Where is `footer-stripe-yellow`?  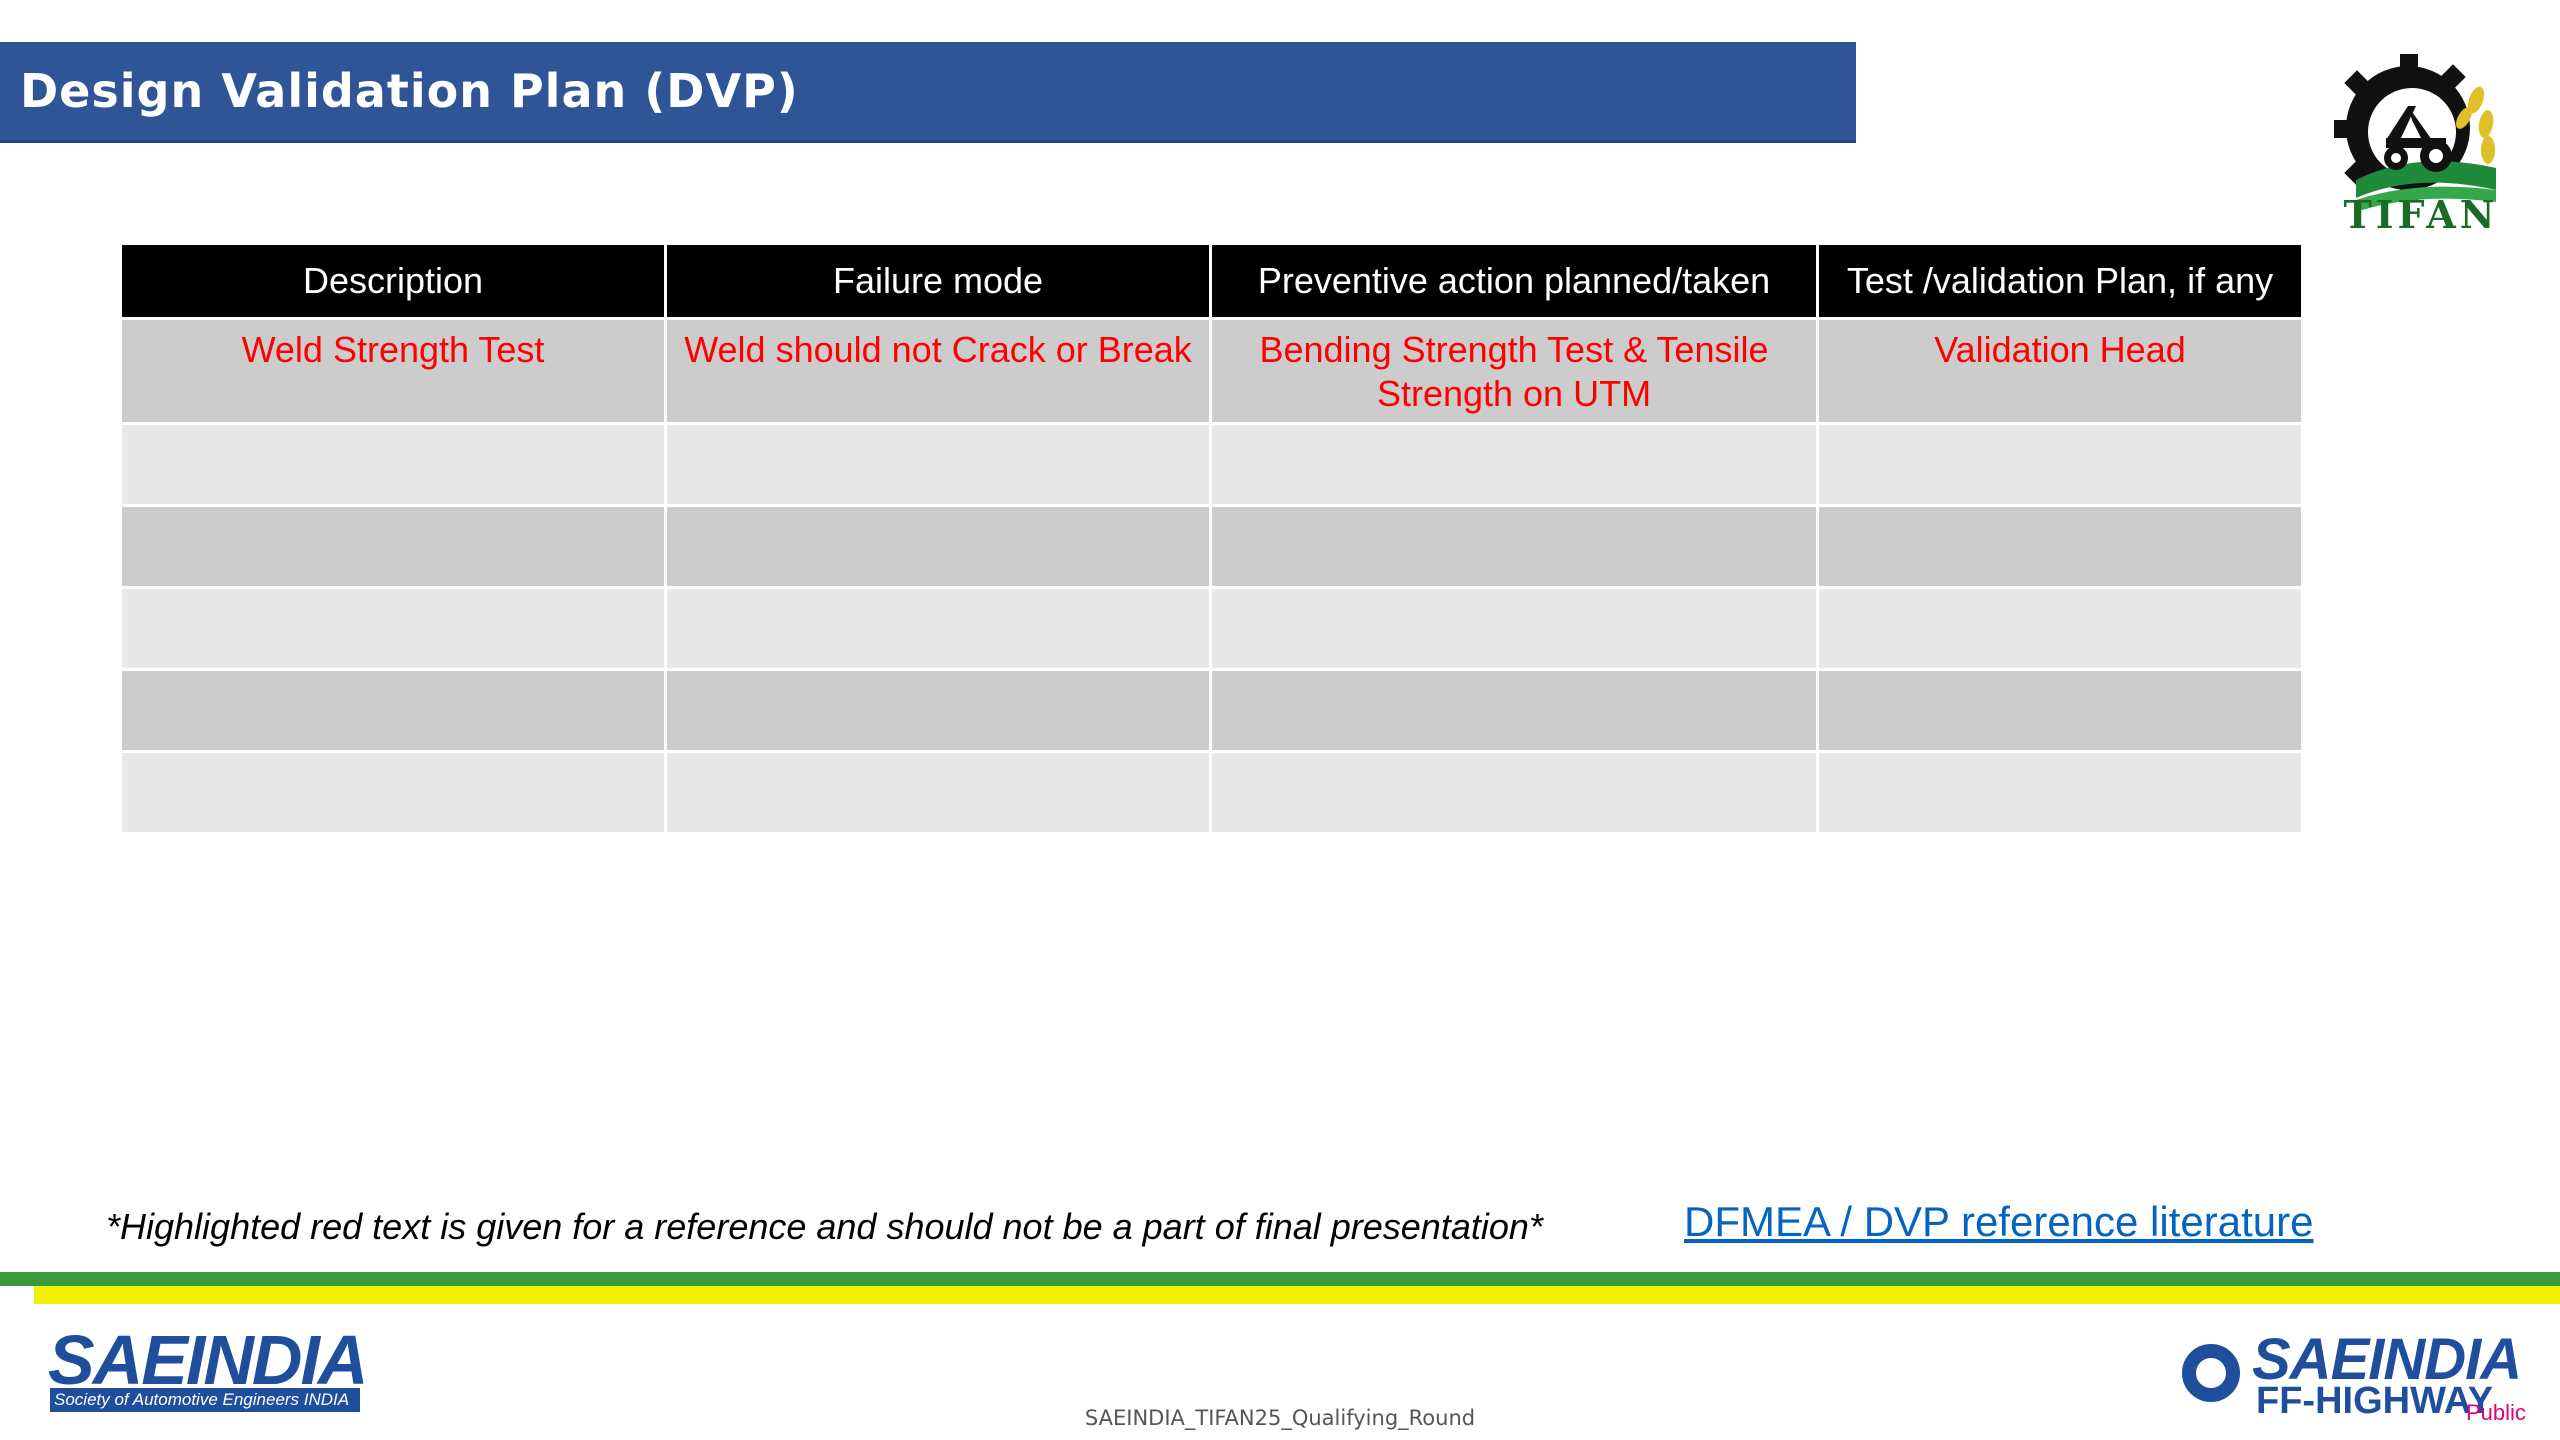 footer-stripe-yellow is located at coordinates (1297, 1295).